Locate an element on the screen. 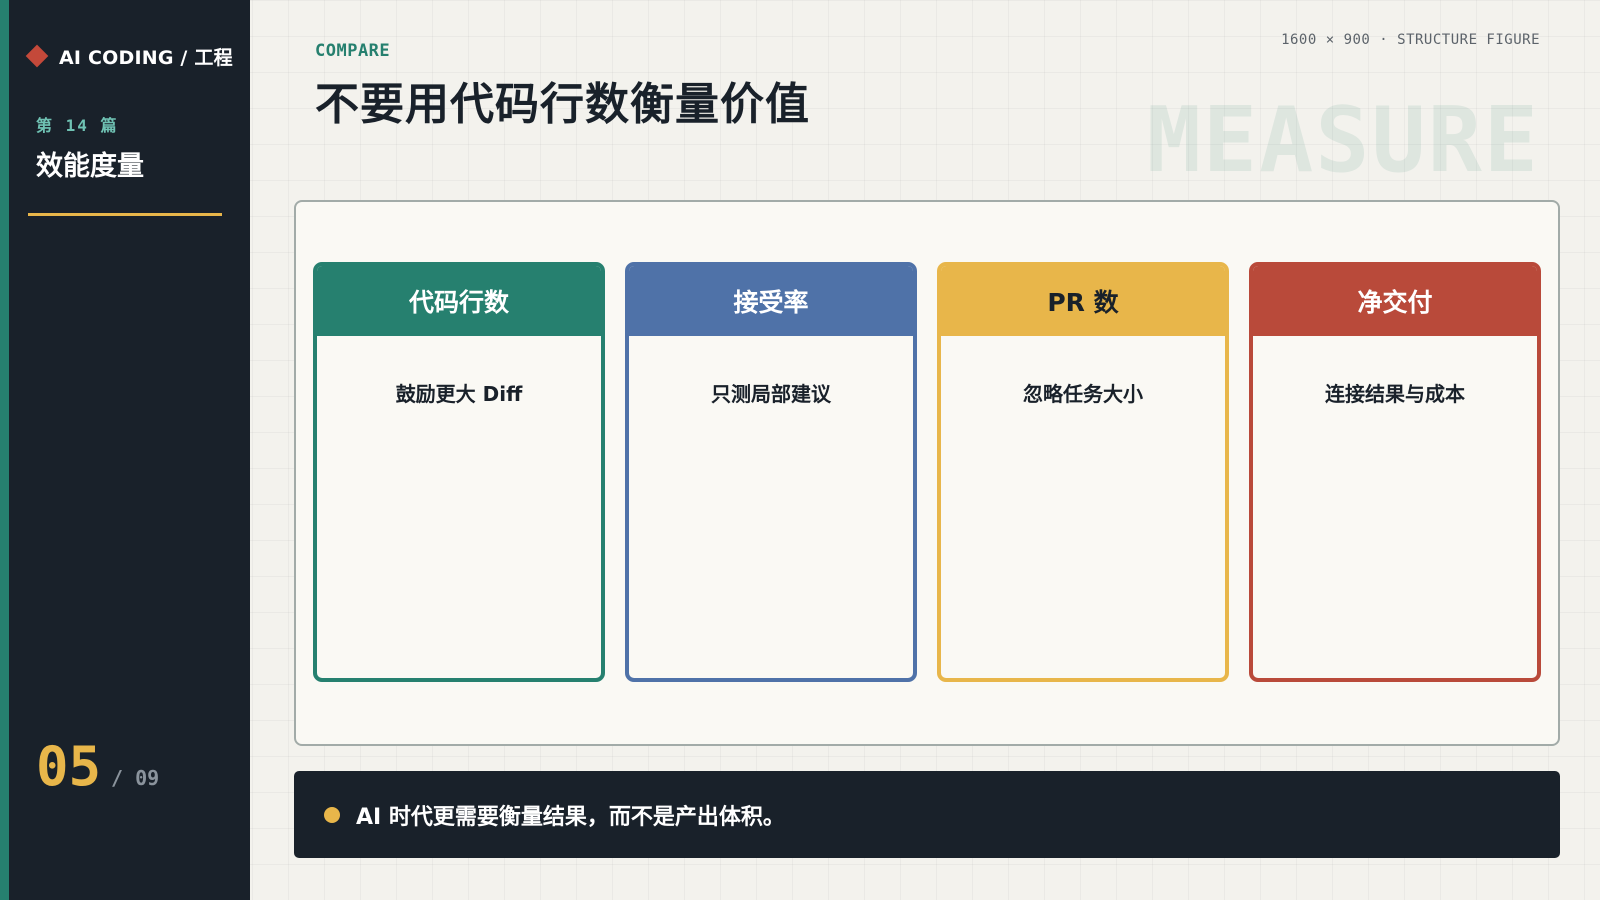 This screenshot has height=900, width=1600. diamond-icon is located at coordinates (37, 56).